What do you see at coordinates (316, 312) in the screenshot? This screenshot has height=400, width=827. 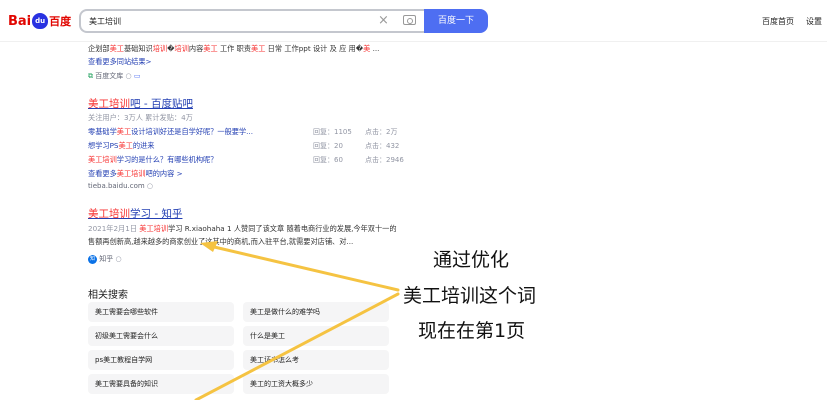 I see `related-search-item: 美工是做什么的难学吗` at bounding box center [316, 312].